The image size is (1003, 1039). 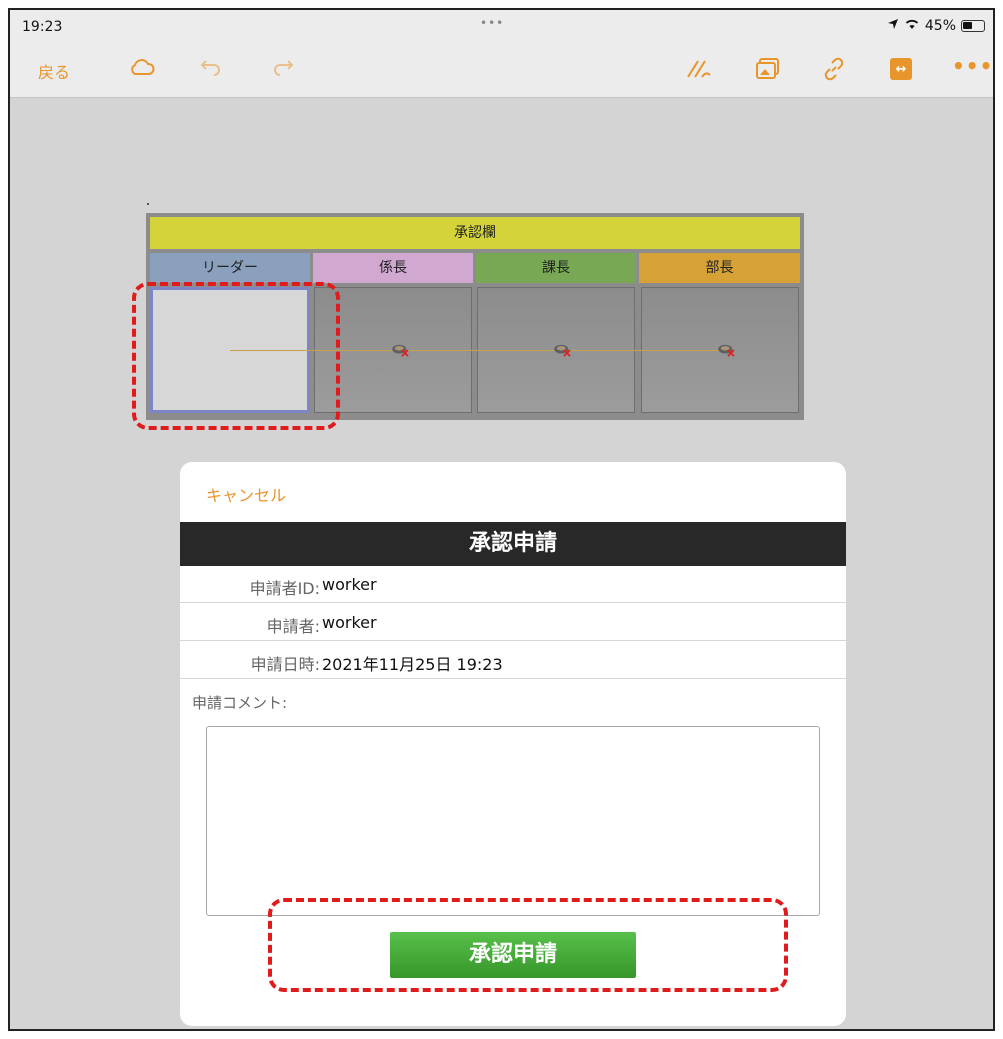 I want to click on comment-label: 申請コメント:, so click(x=240, y=703).